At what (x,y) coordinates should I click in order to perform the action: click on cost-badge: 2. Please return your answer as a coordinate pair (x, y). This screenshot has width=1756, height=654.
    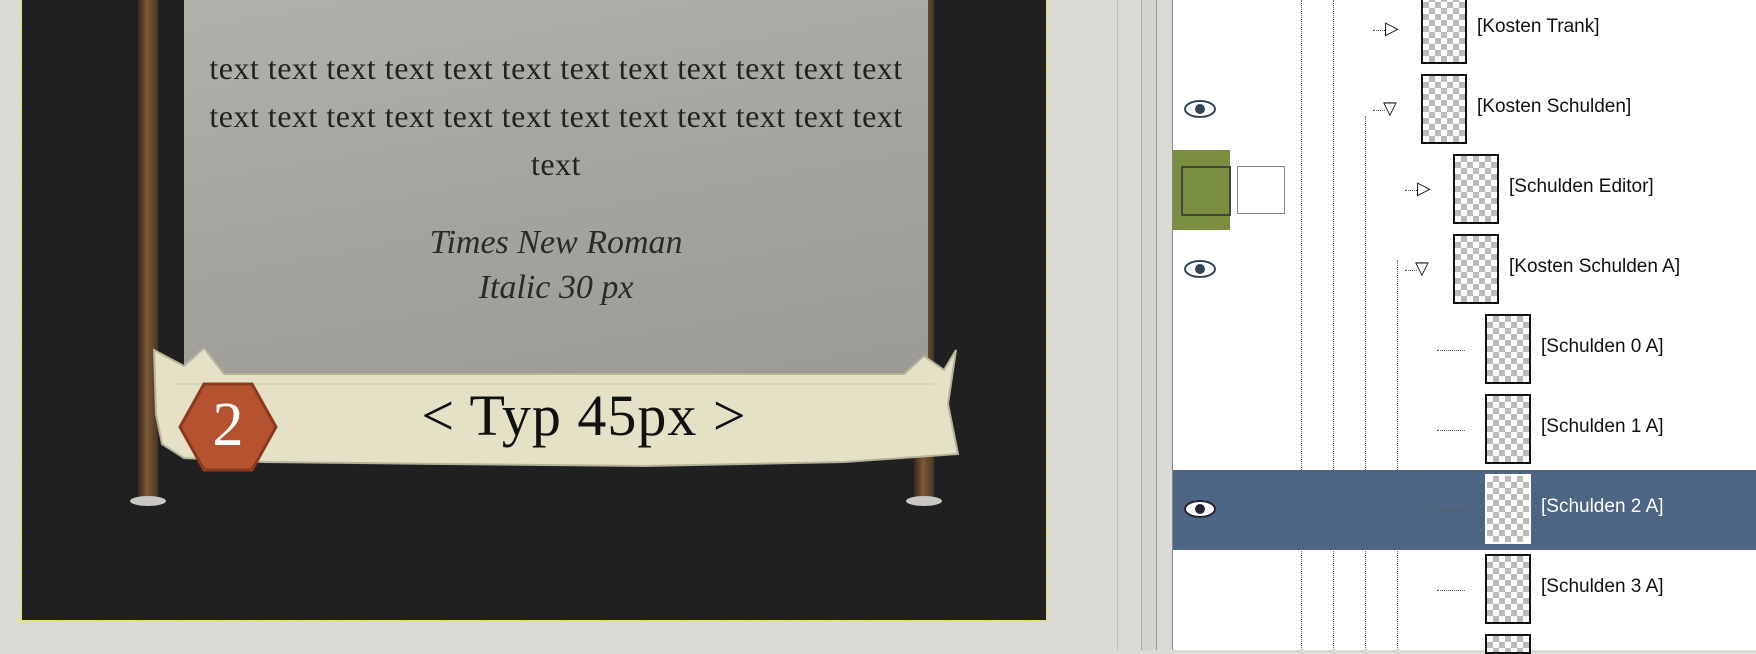
    Looking at the image, I should click on (228, 427).